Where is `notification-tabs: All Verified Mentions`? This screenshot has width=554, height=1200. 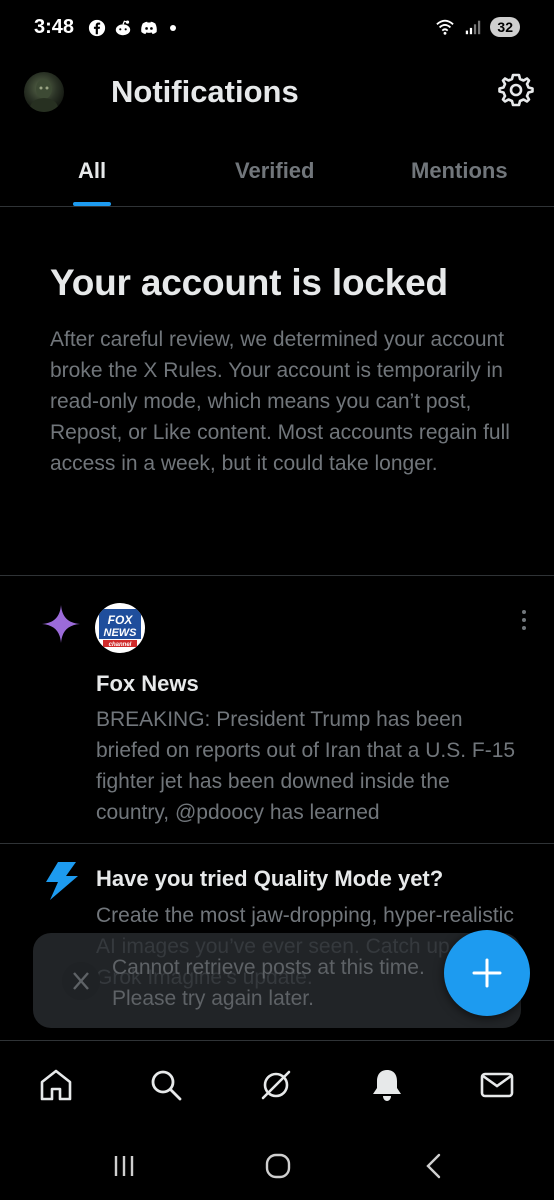 notification-tabs: All Verified Mentions is located at coordinates (277, 173).